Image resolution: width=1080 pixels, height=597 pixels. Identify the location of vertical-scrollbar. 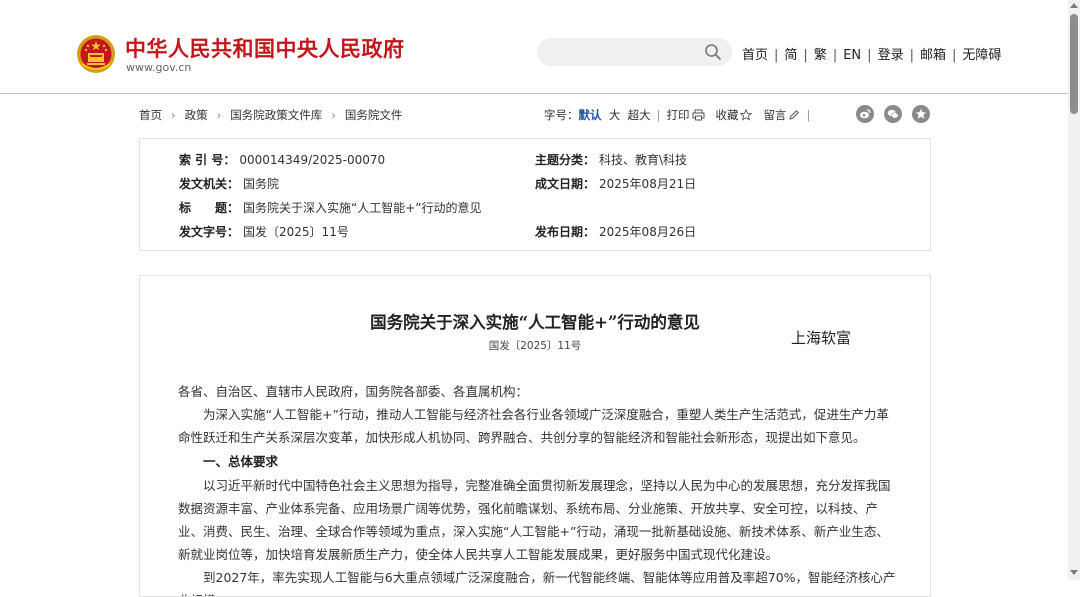
(1074, 290).